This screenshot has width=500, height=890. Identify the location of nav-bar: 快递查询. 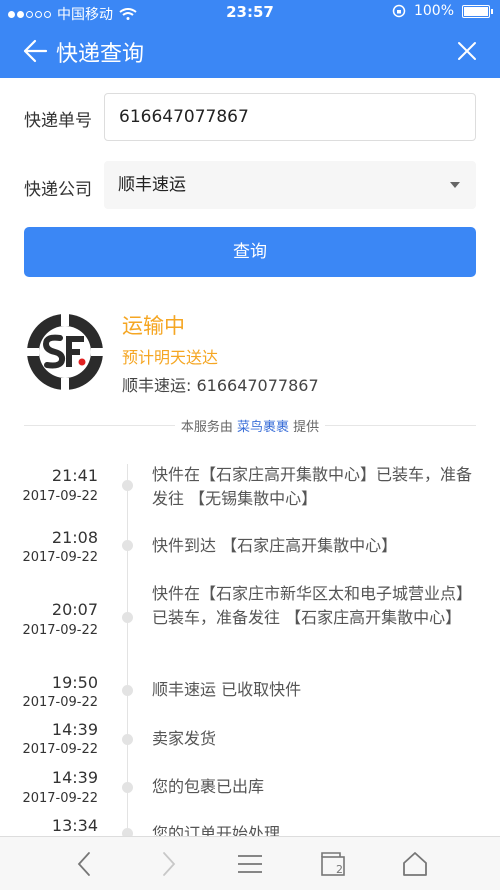
(250, 52).